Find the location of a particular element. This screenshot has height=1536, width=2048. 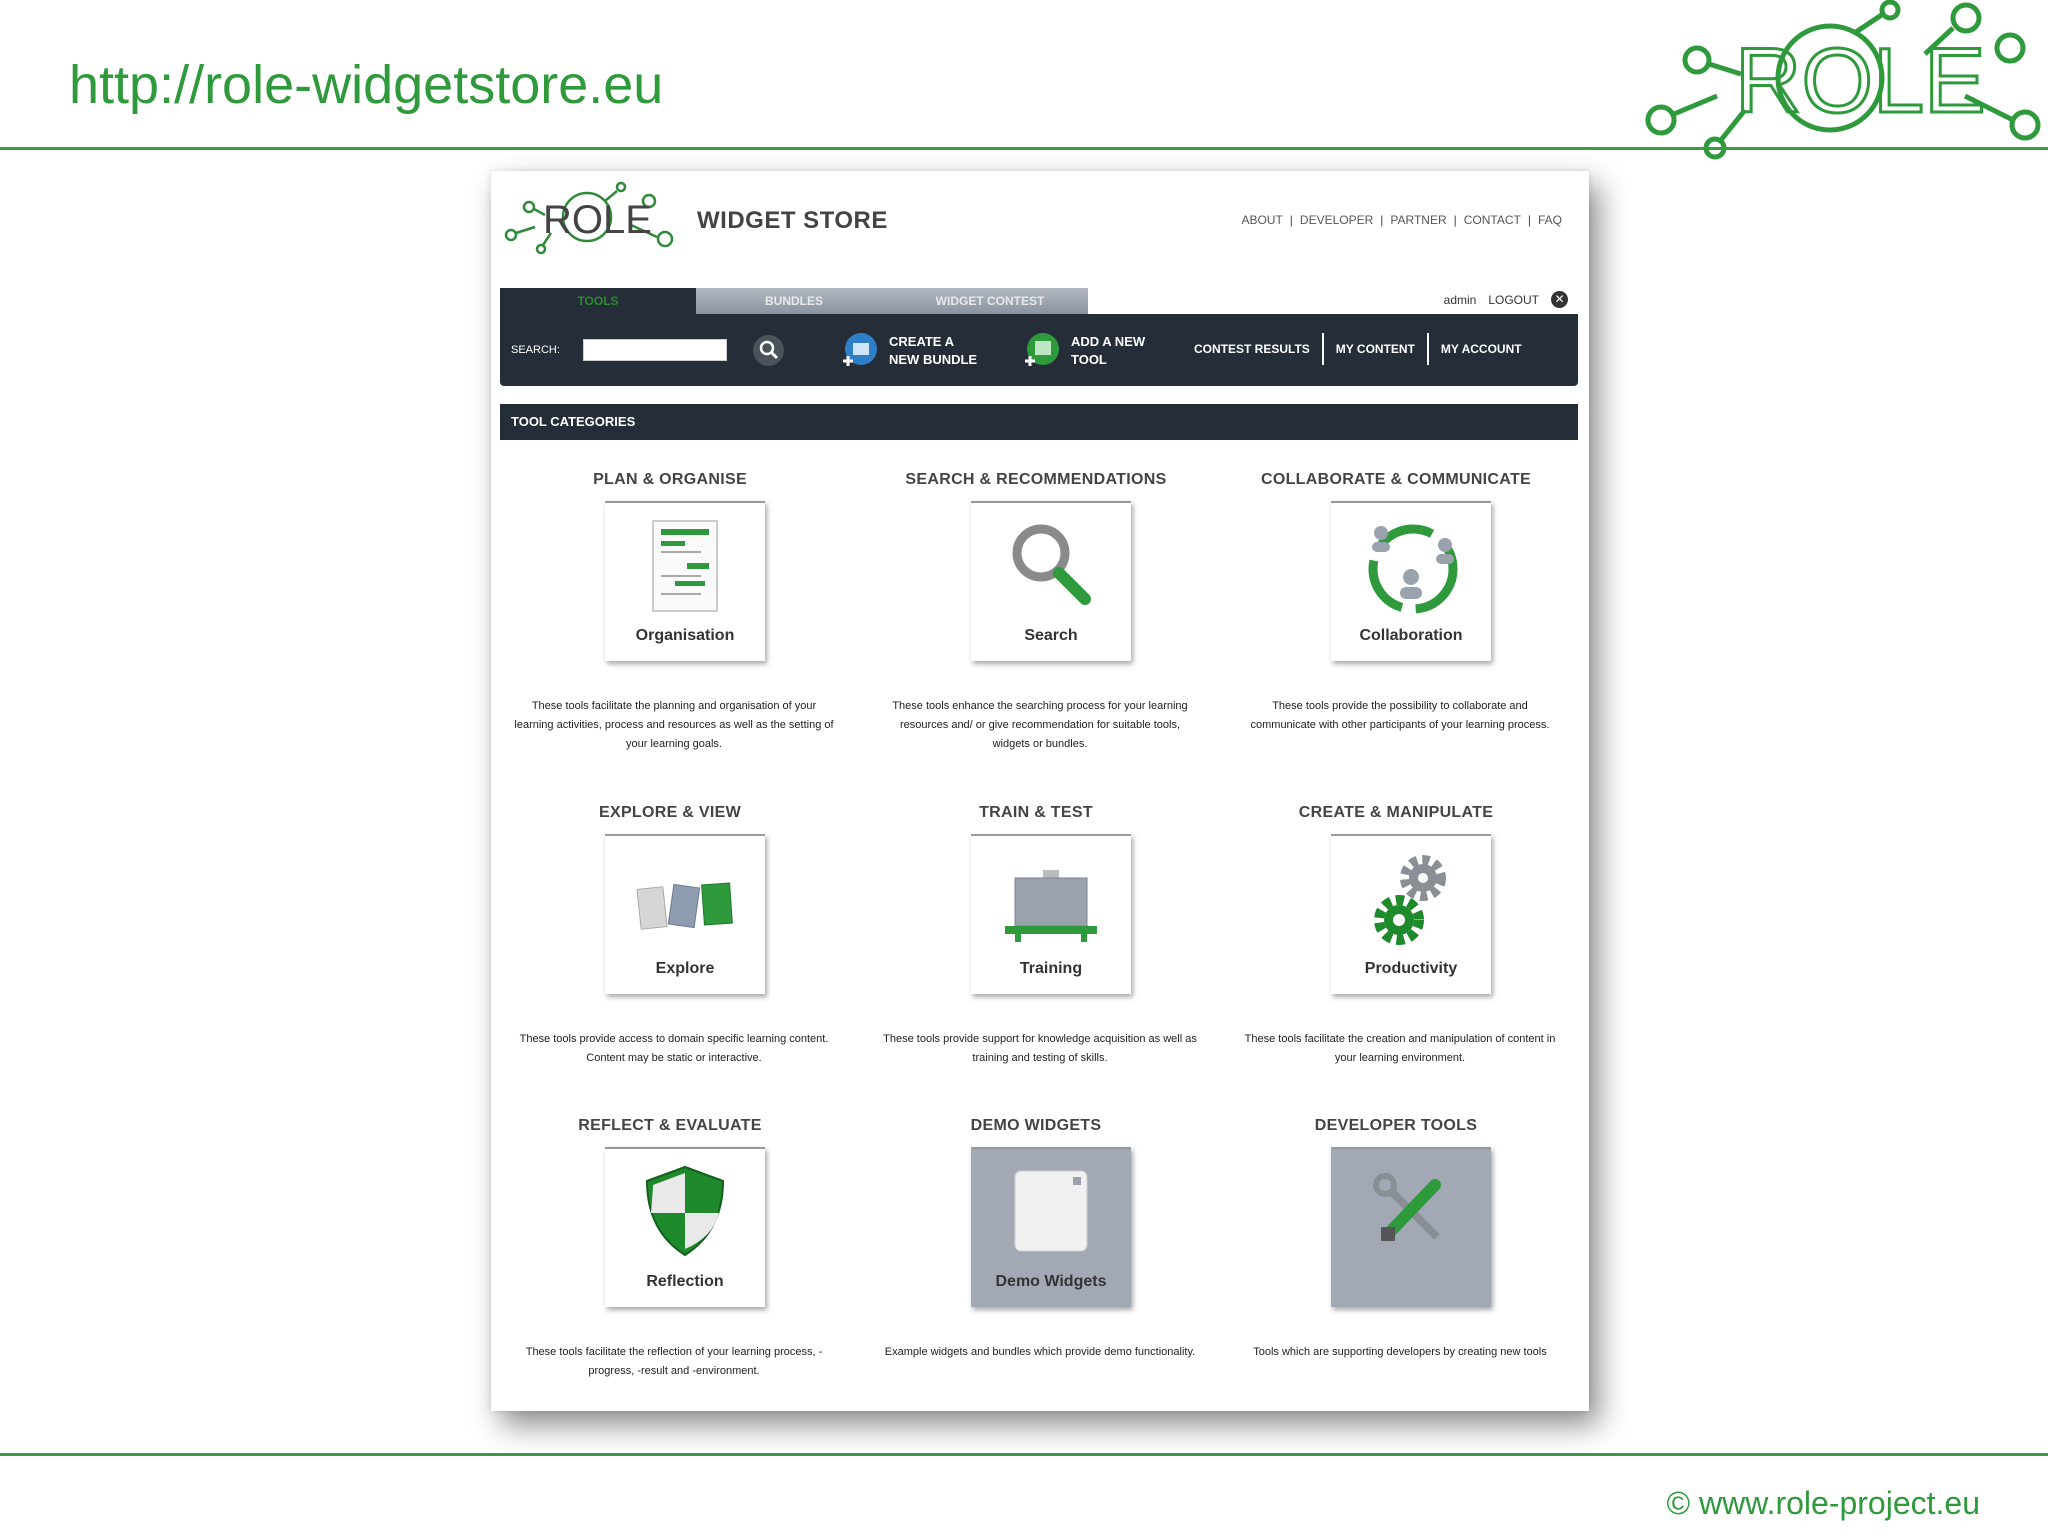

category-label: Explore is located at coordinates (685, 968).